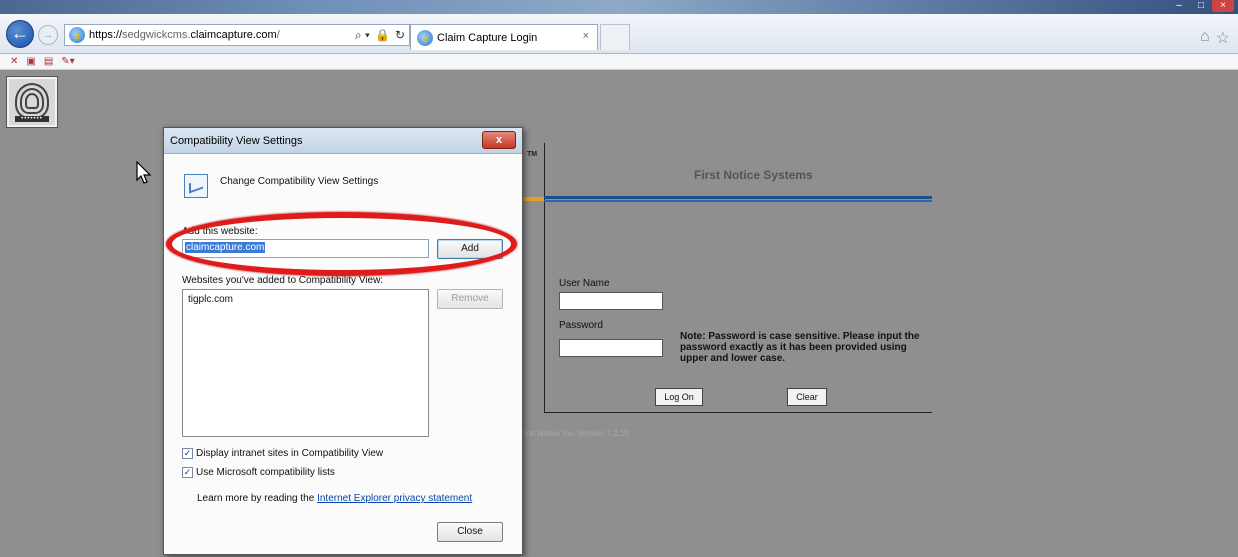 This screenshot has width=1238, height=557. What do you see at coordinates (299, 181) in the screenshot?
I see `dialog-heading: Change Compatibility View Settings` at bounding box center [299, 181].